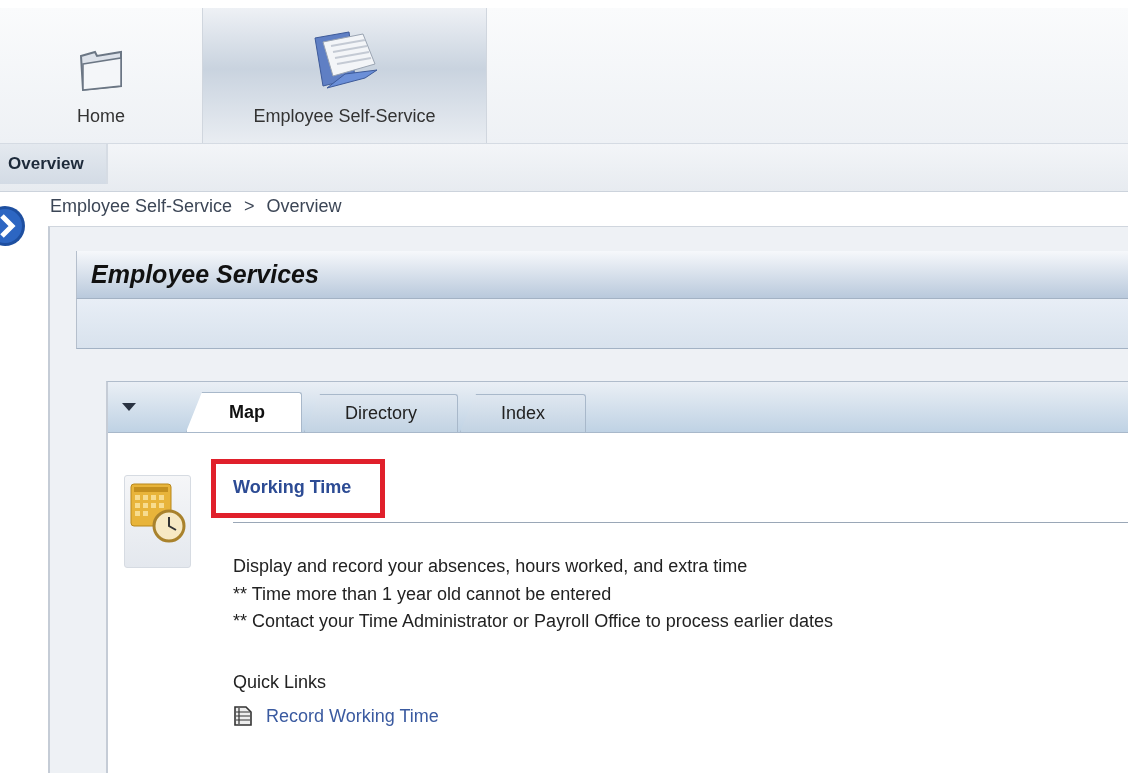  I want to click on quick-link: Record Working Time, so click(352, 716).